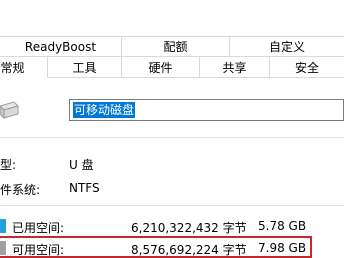 This screenshot has height=258, width=344. I want to click on tab-customize: 自定义, so click(287, 46).